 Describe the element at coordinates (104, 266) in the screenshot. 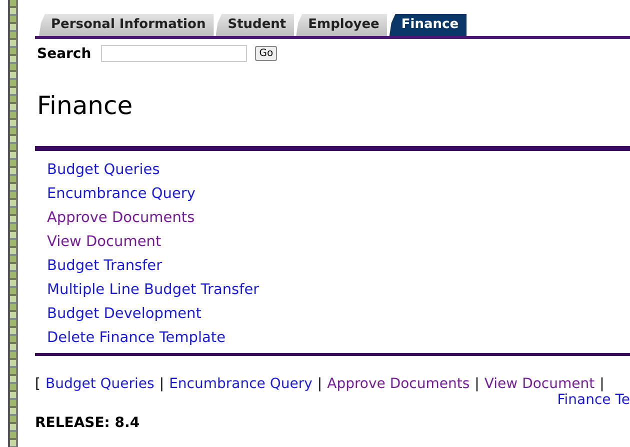

I see `menu-link: Budget Transfer` at that location.